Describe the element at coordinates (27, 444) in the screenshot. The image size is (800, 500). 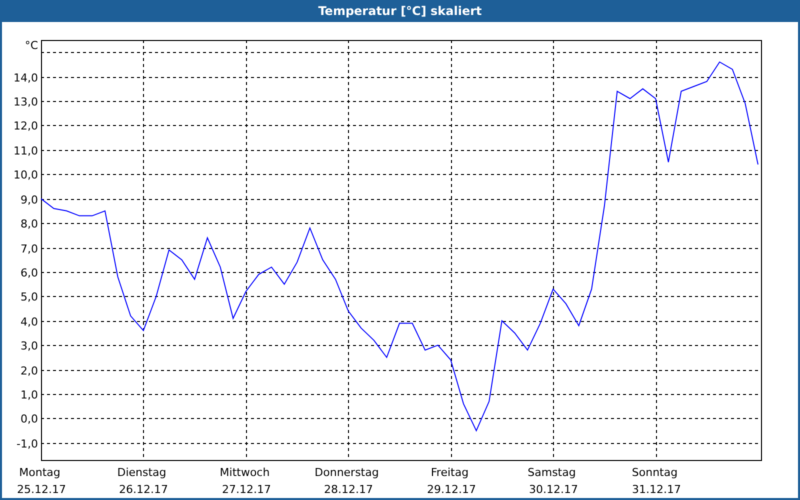
I see `y-tick-label: -1,0` at that location.